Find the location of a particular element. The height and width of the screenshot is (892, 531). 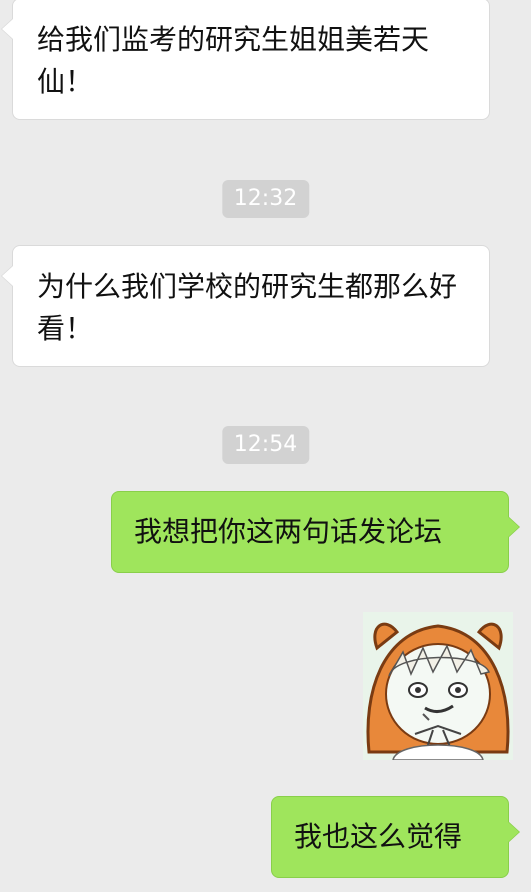

outgoing-message-bubble: 我想把你这两句话发论坛 is located at coordinates (315, 532).